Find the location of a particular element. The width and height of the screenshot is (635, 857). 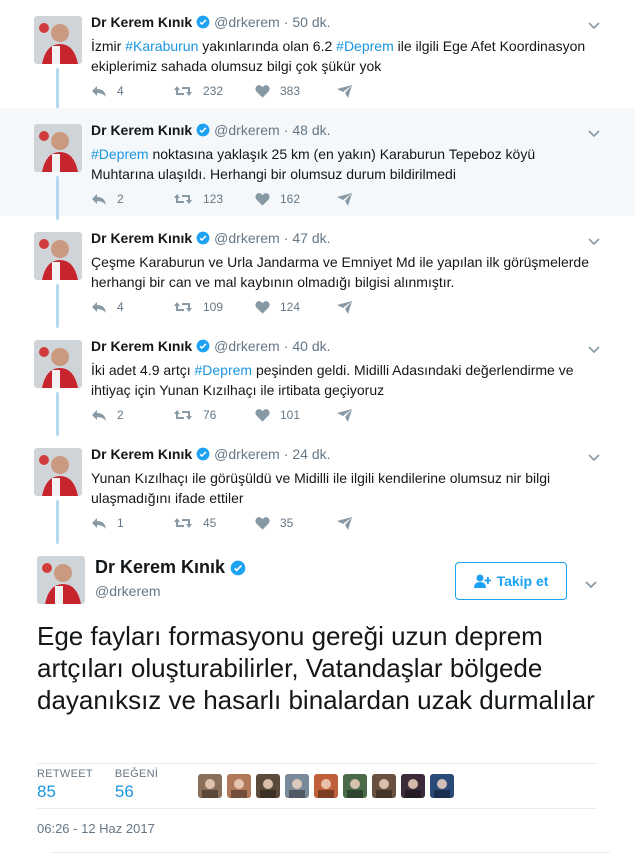

tweet-actions: 2 76 101 is located at coordinates (226, 415).